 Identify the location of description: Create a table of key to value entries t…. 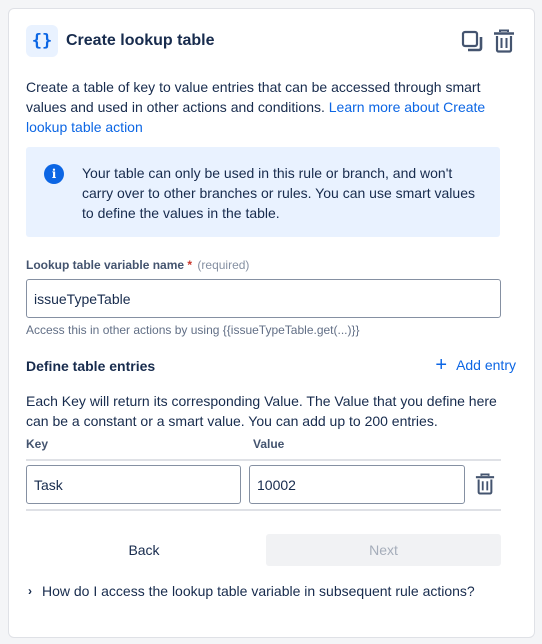
(272, 107).